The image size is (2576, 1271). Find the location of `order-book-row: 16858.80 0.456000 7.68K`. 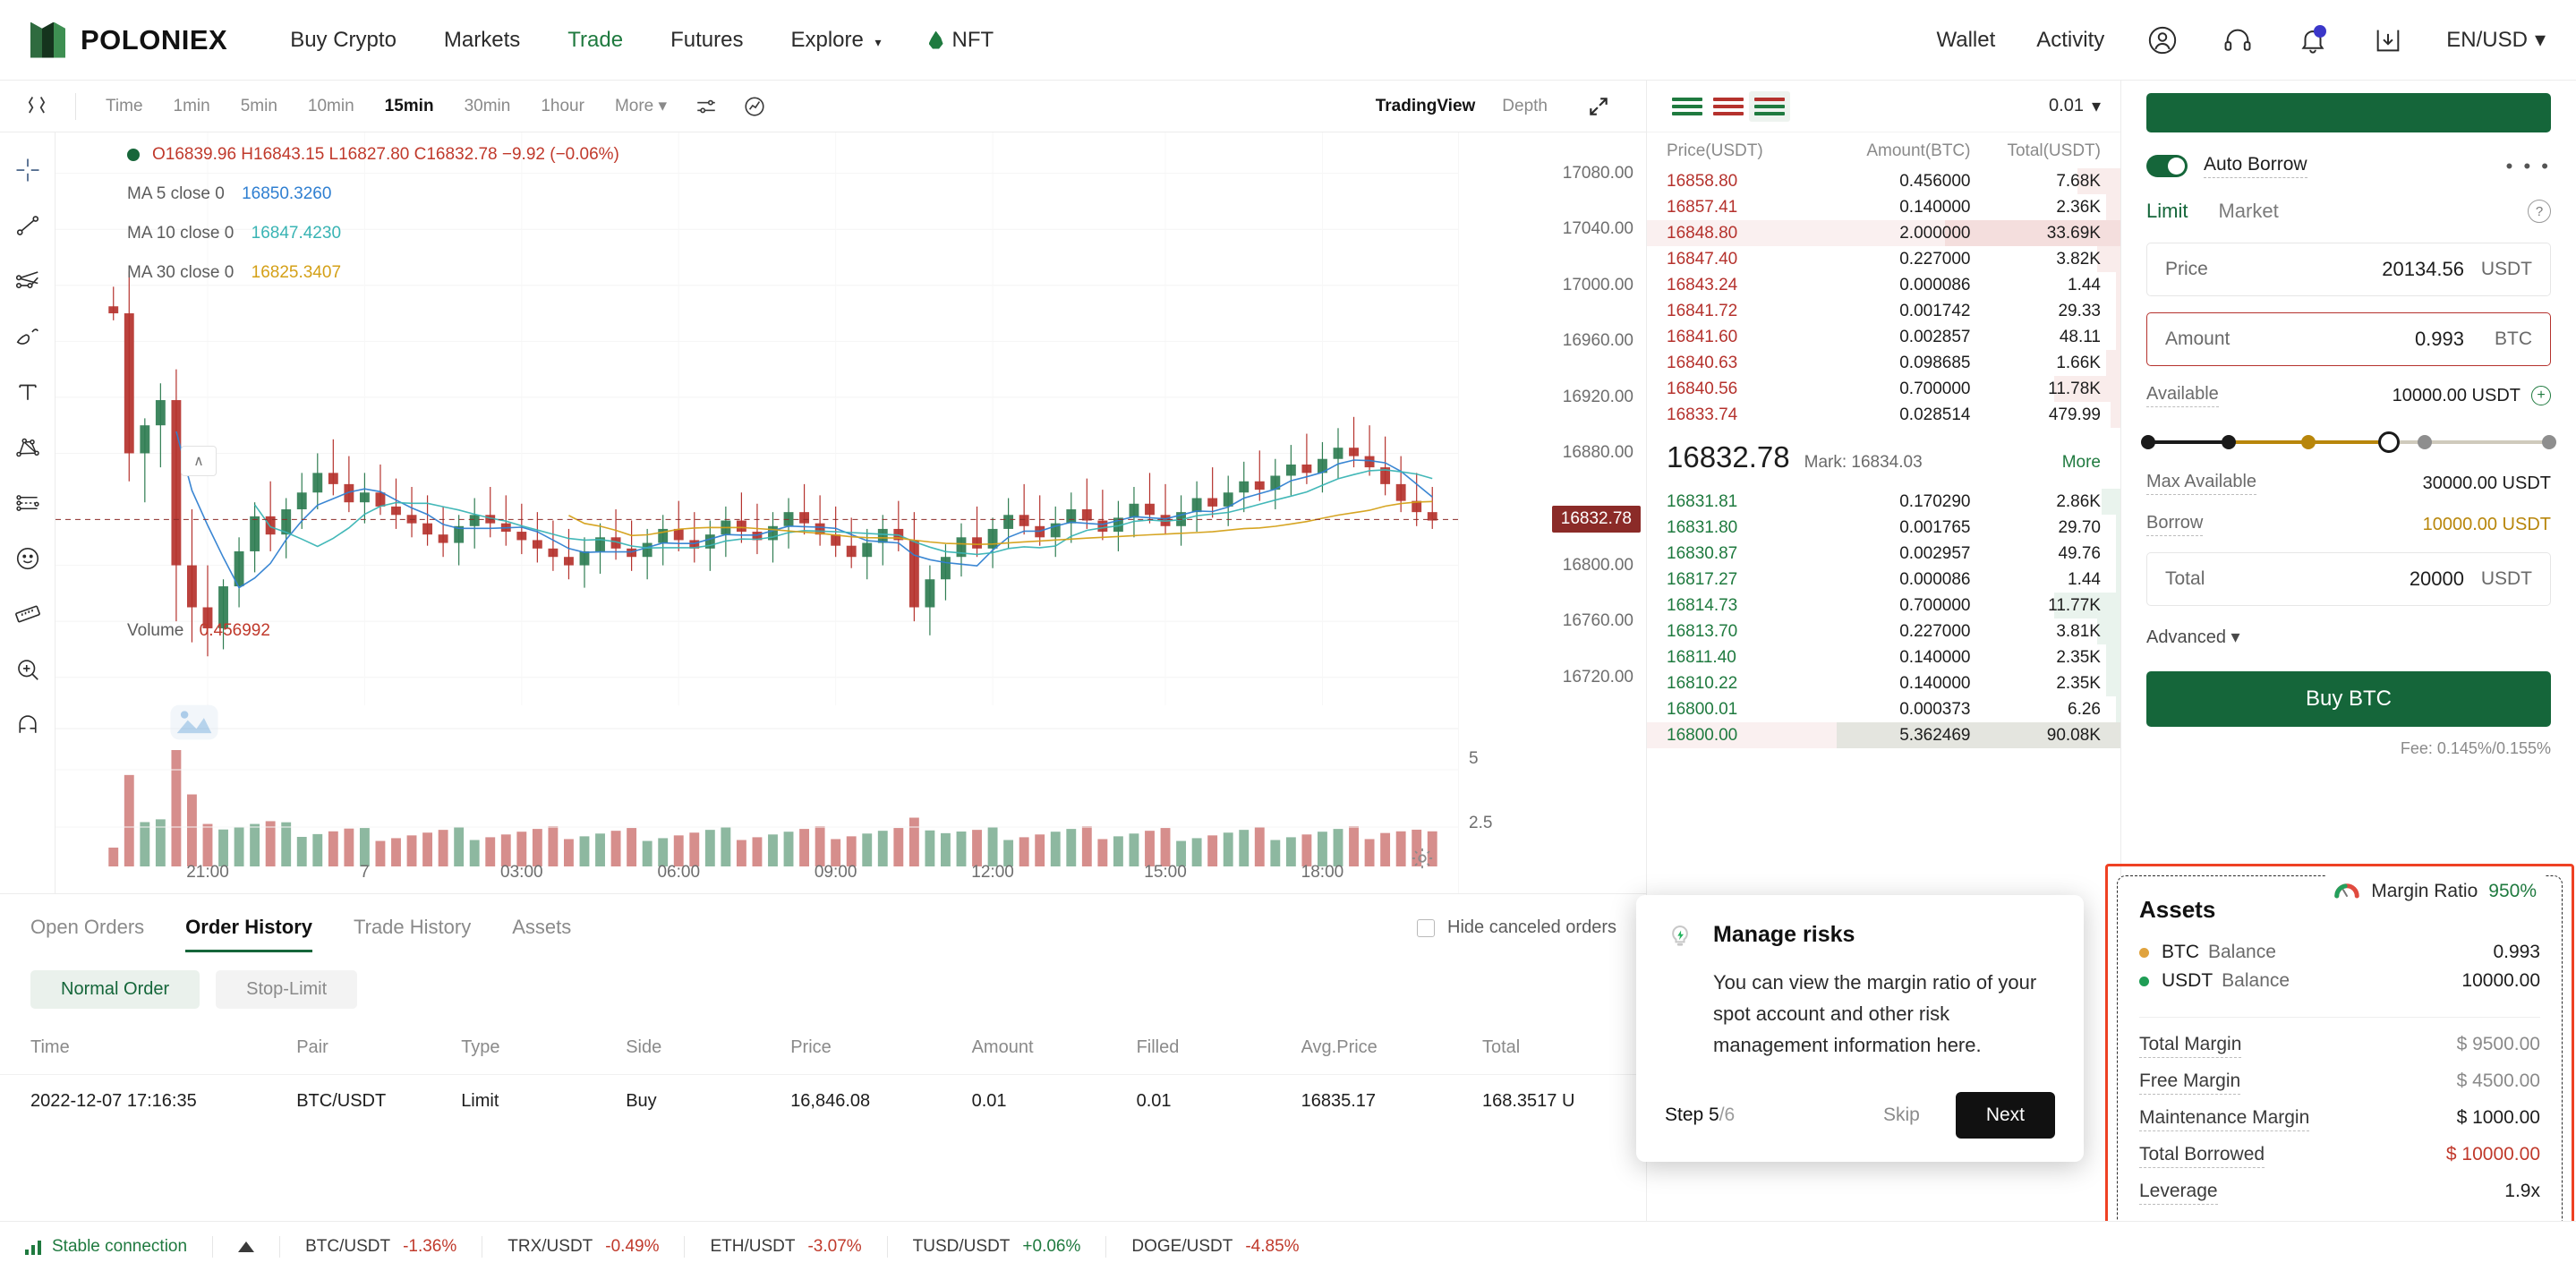

order-book-row: 16858.80 0.456000 7.68K is located at coordinates (1883, 181).